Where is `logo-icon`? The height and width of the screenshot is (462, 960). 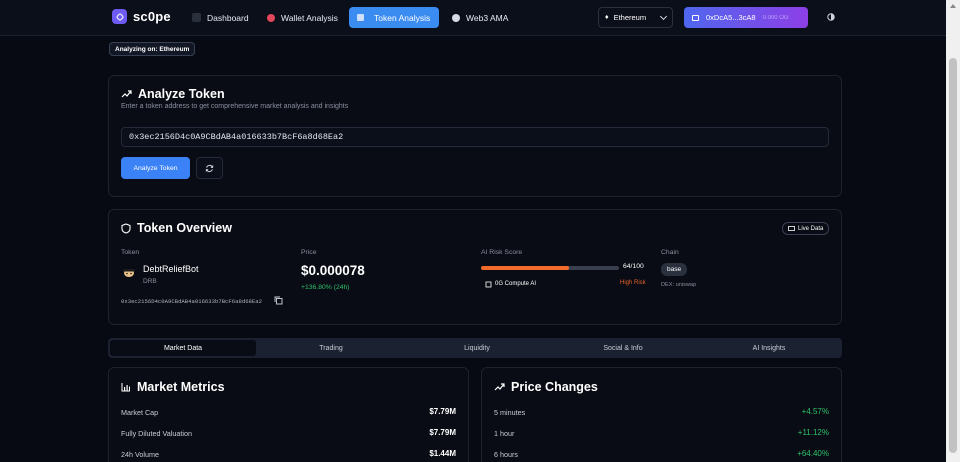
logo-icon is located at coordinates (119, 16).